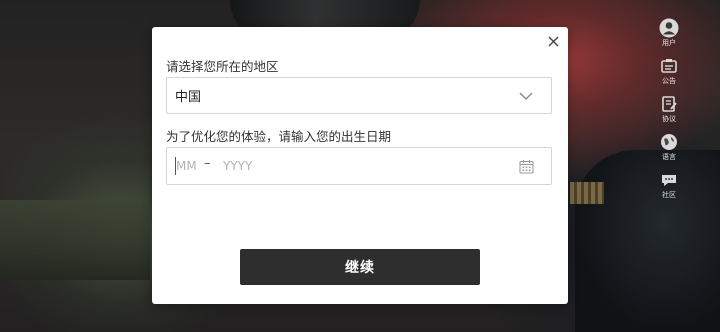 This screenshot has width=720, height=332. What do you see at coordinates (222, 66) in the screenshot?
I see `region-label: 请选择您所在的地区` at bounding box center [222, 66].